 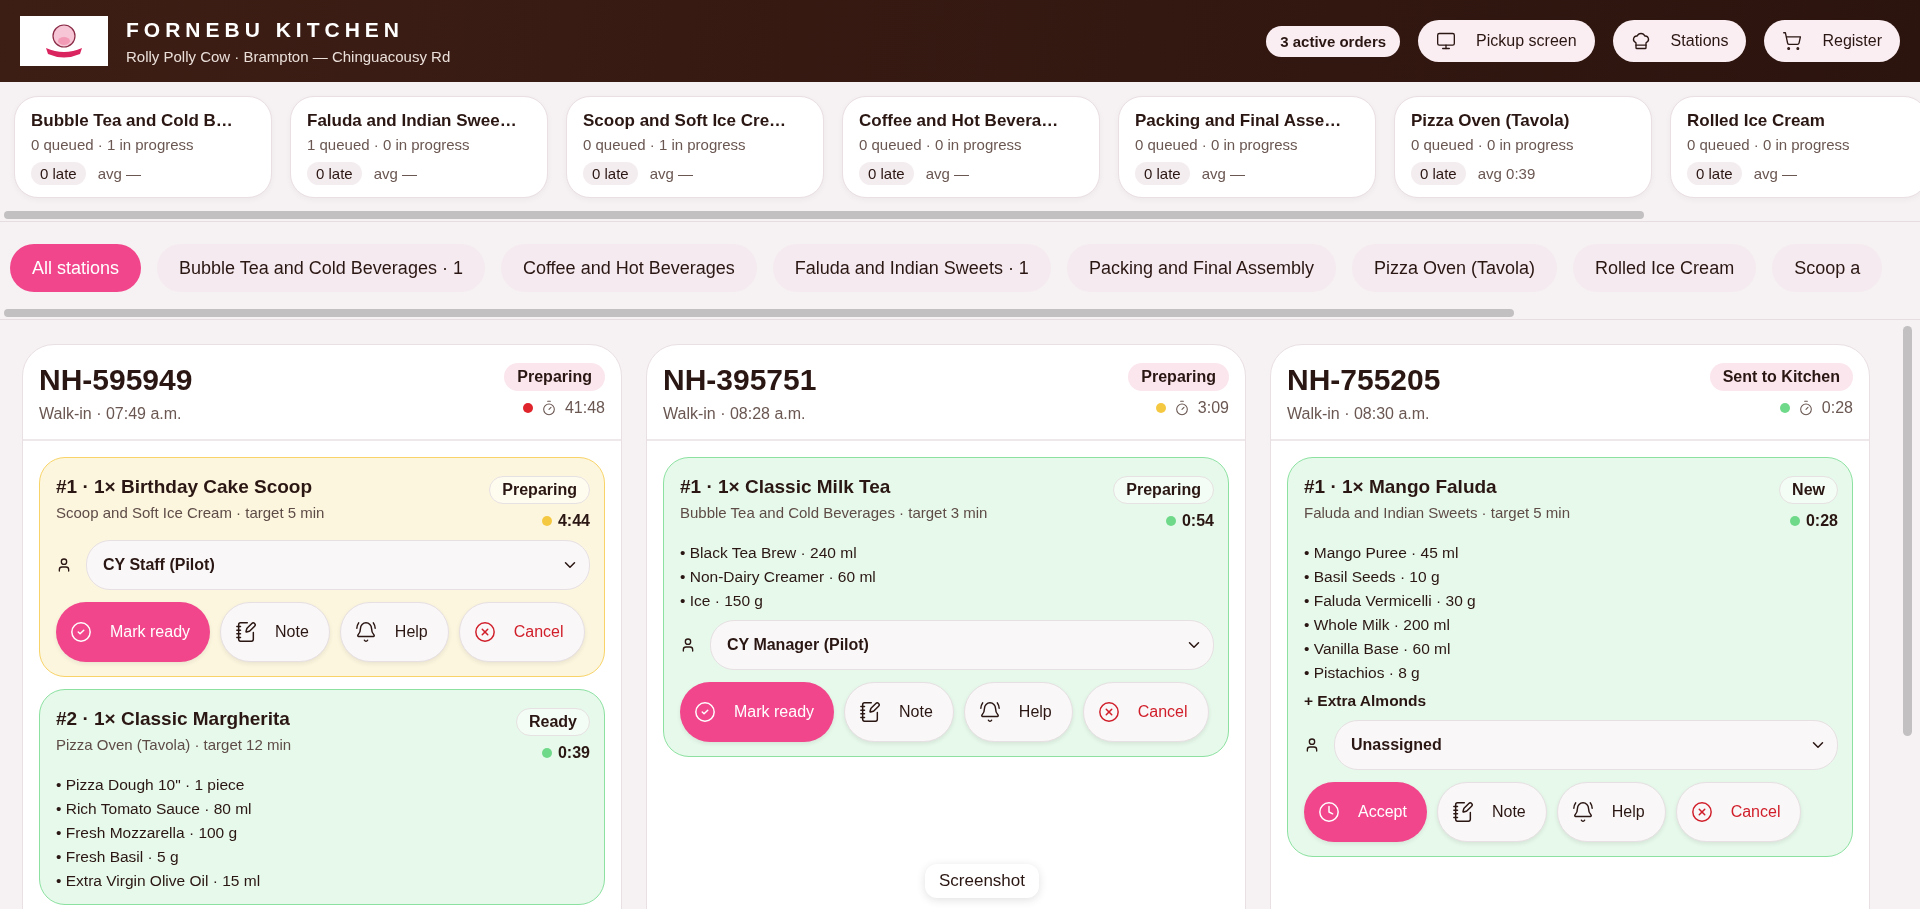 I want to click on station-filter-chip: Packing and Final Assembly, so click(x=1201, y=268).